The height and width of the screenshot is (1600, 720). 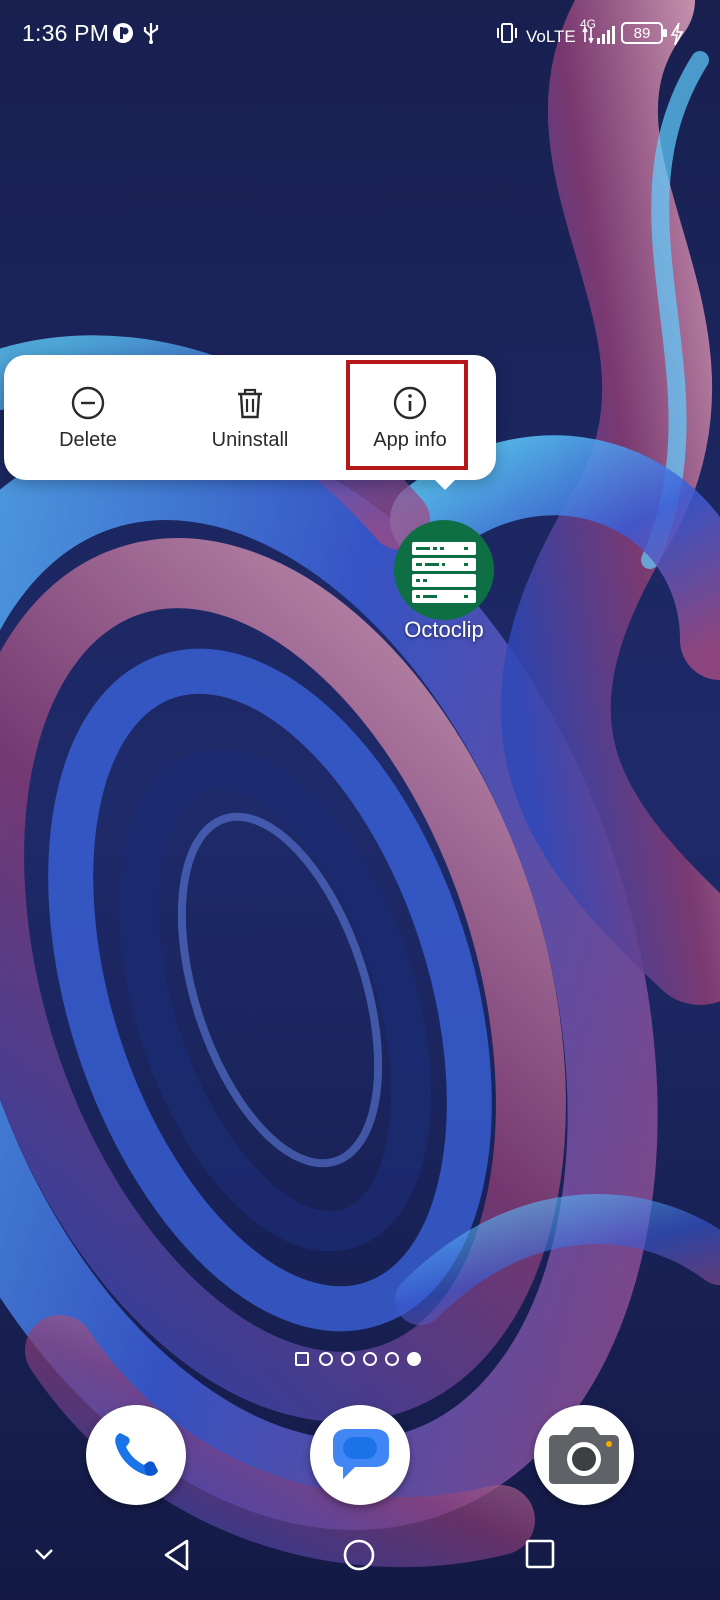 I want to click on page-indicator-square, so click(x=302, y=1359).